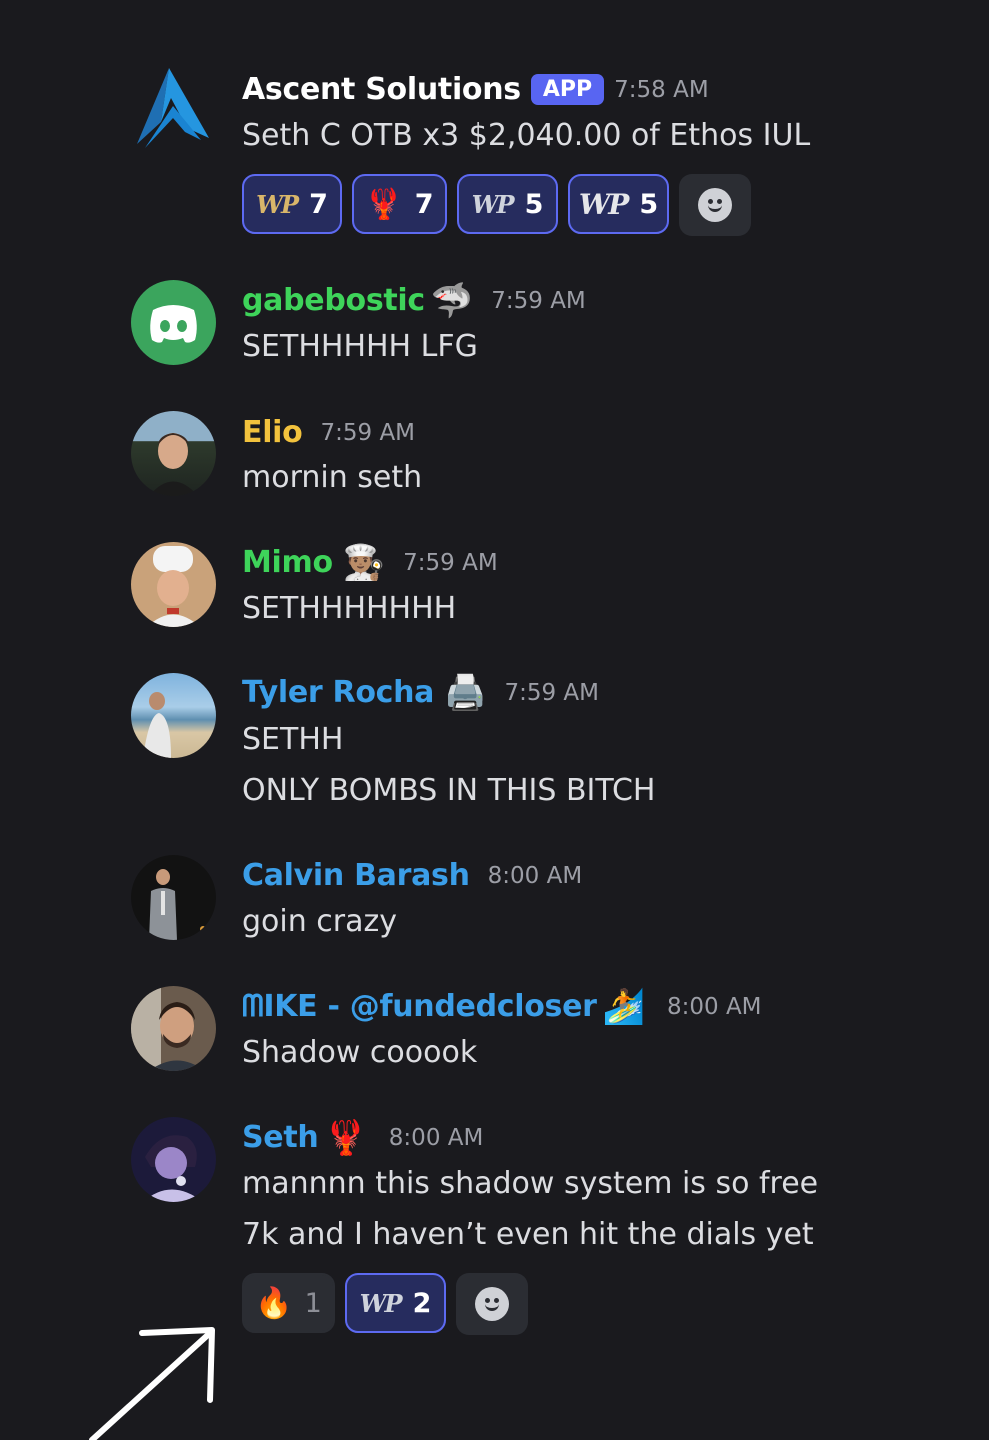 The height and width of the screenshot is (1440, 989). What do you see at coordinates (332, 477) in the screenshot?
I see `message-text: mornin seth` at bounding box center [332, 477].